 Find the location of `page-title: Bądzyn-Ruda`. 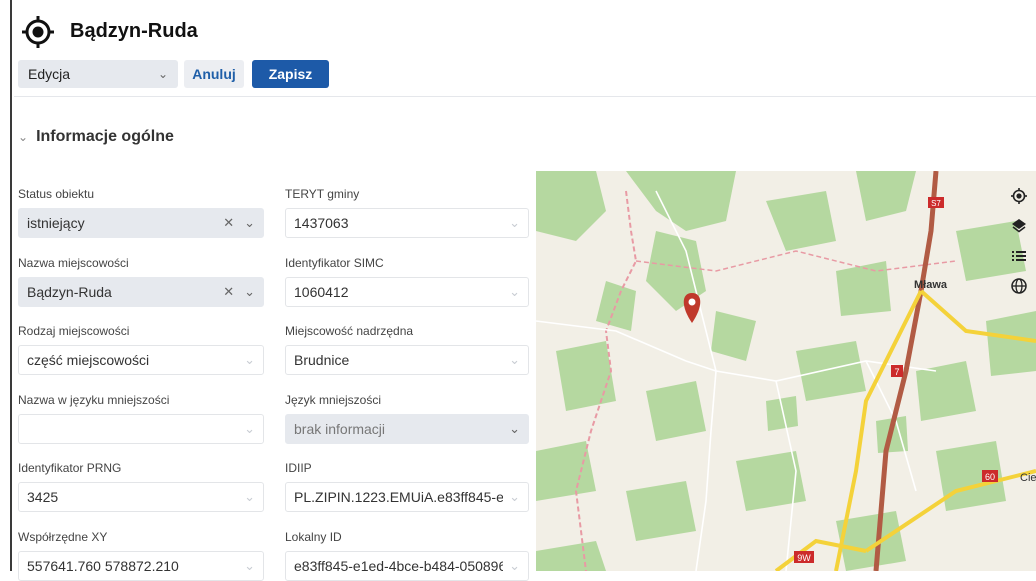

page-title: Bądzyn-Ruda is located at coordinates (134, 31).